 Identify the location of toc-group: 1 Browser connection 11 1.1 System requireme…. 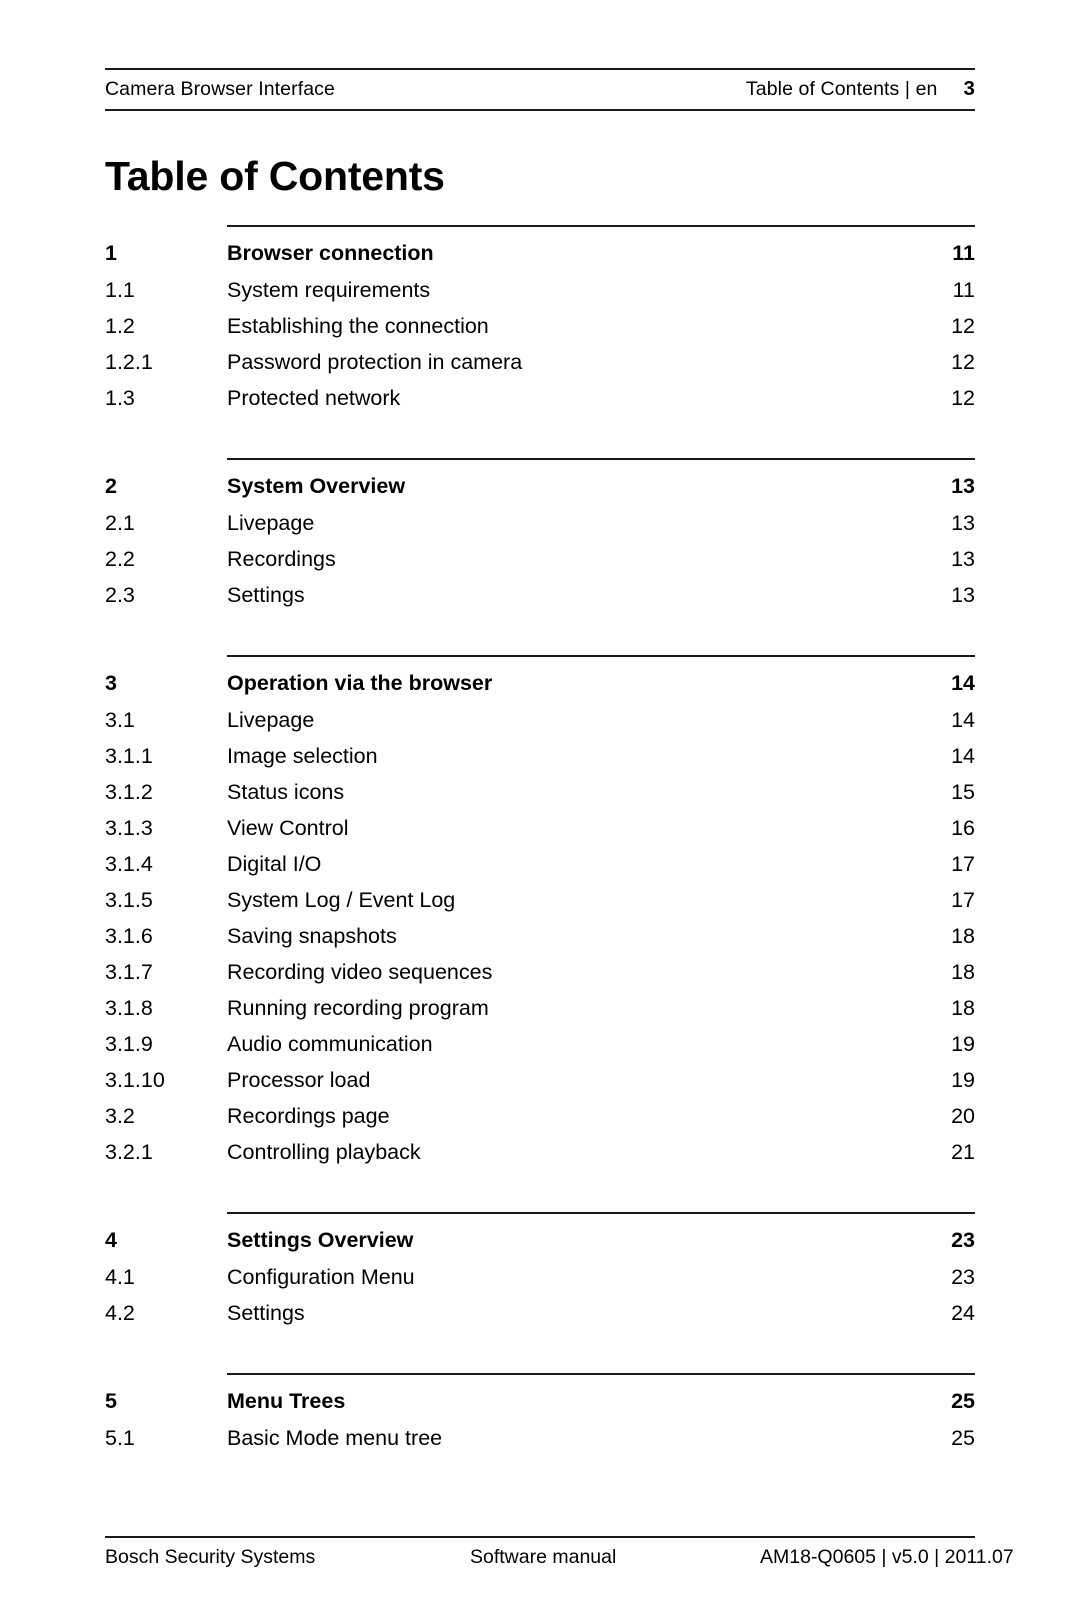
(540, 320).